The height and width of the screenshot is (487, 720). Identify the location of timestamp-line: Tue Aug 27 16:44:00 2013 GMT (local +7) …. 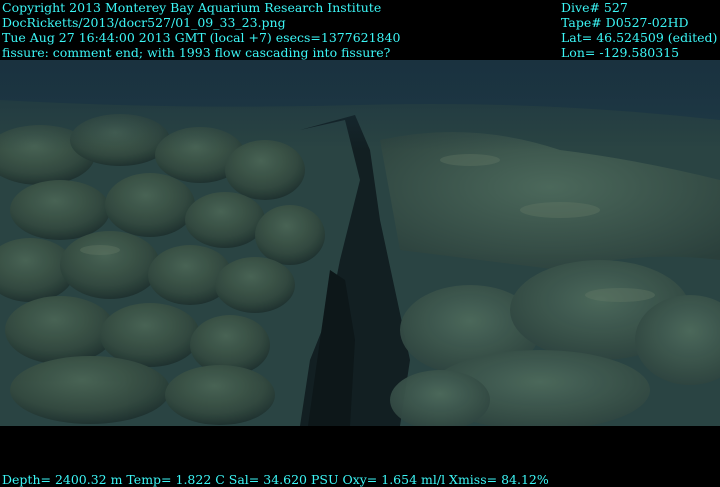
(201, 37).